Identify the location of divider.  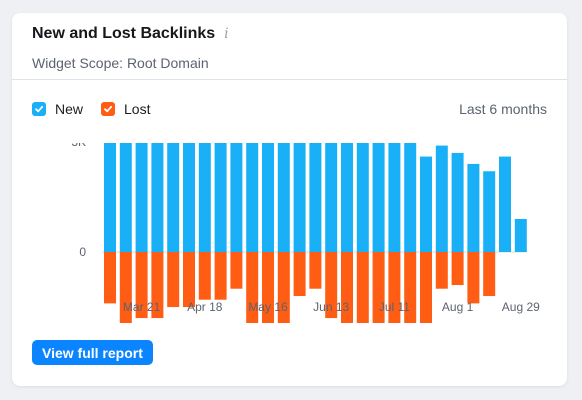
(289, 79).